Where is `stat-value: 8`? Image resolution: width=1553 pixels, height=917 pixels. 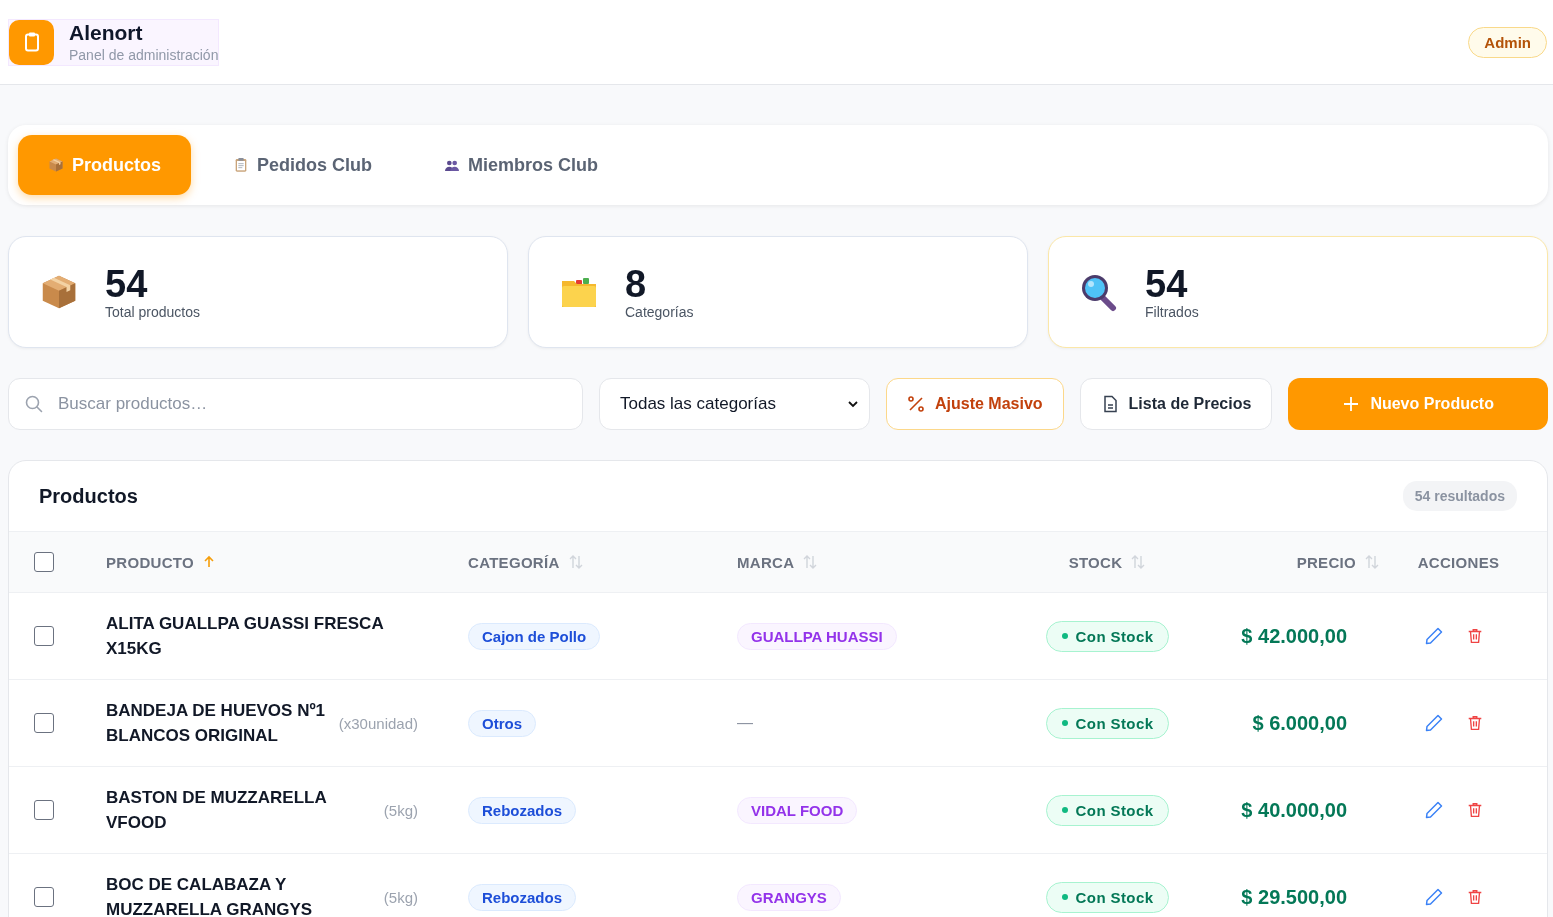
stat-value: 8 is located at coordinates (636, 284).